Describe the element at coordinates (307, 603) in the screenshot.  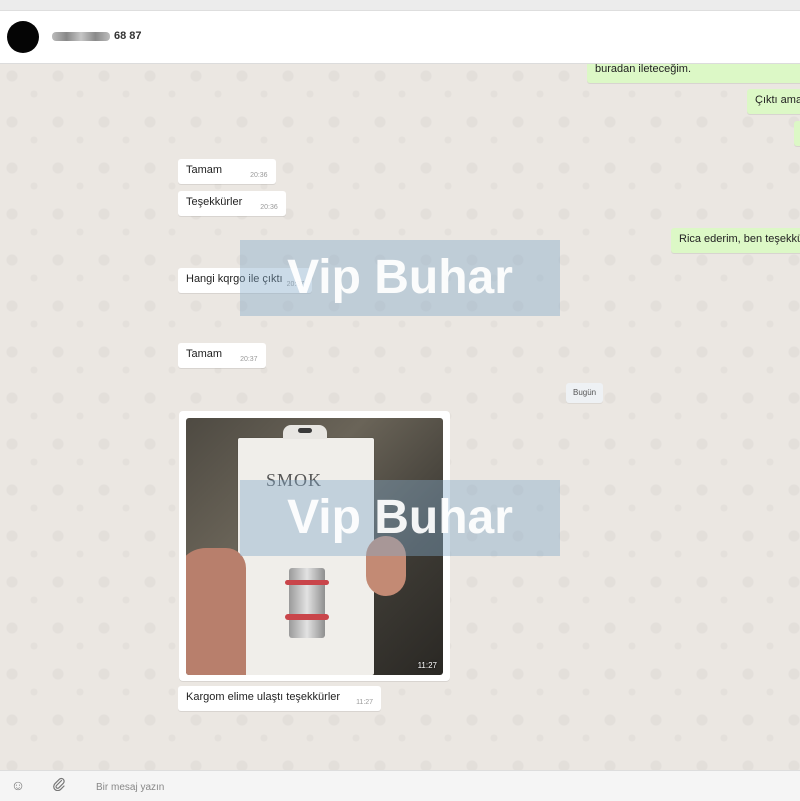
I see `coil-image` at that location.